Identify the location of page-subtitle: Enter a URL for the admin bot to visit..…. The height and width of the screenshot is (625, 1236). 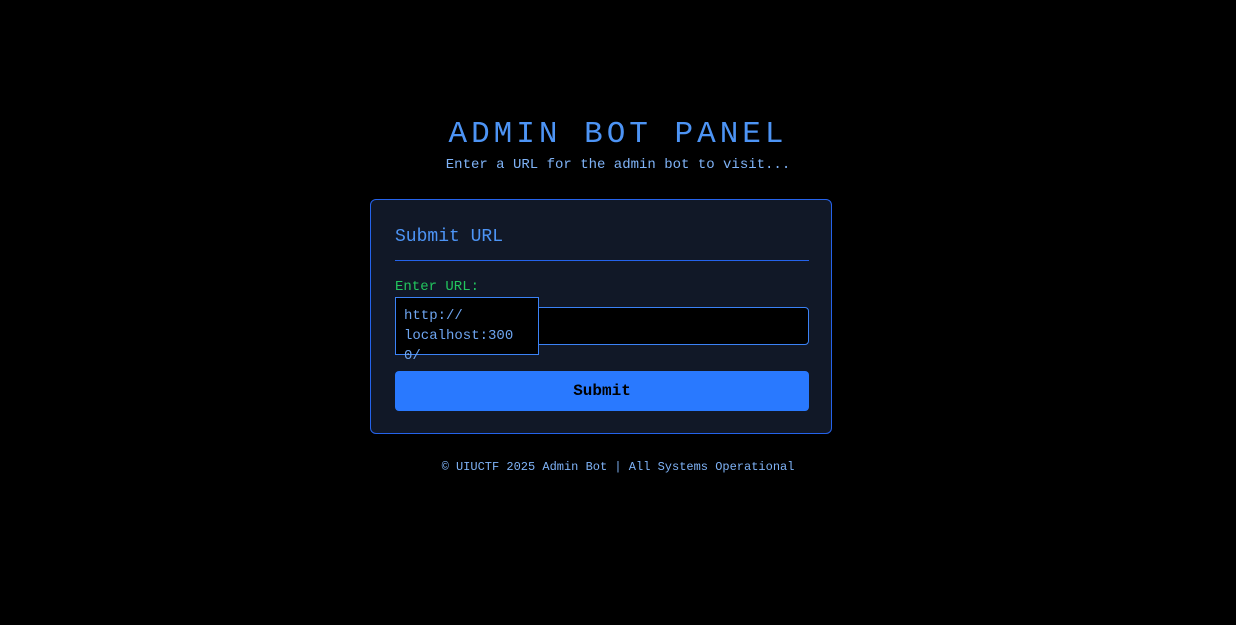
(618, 165).